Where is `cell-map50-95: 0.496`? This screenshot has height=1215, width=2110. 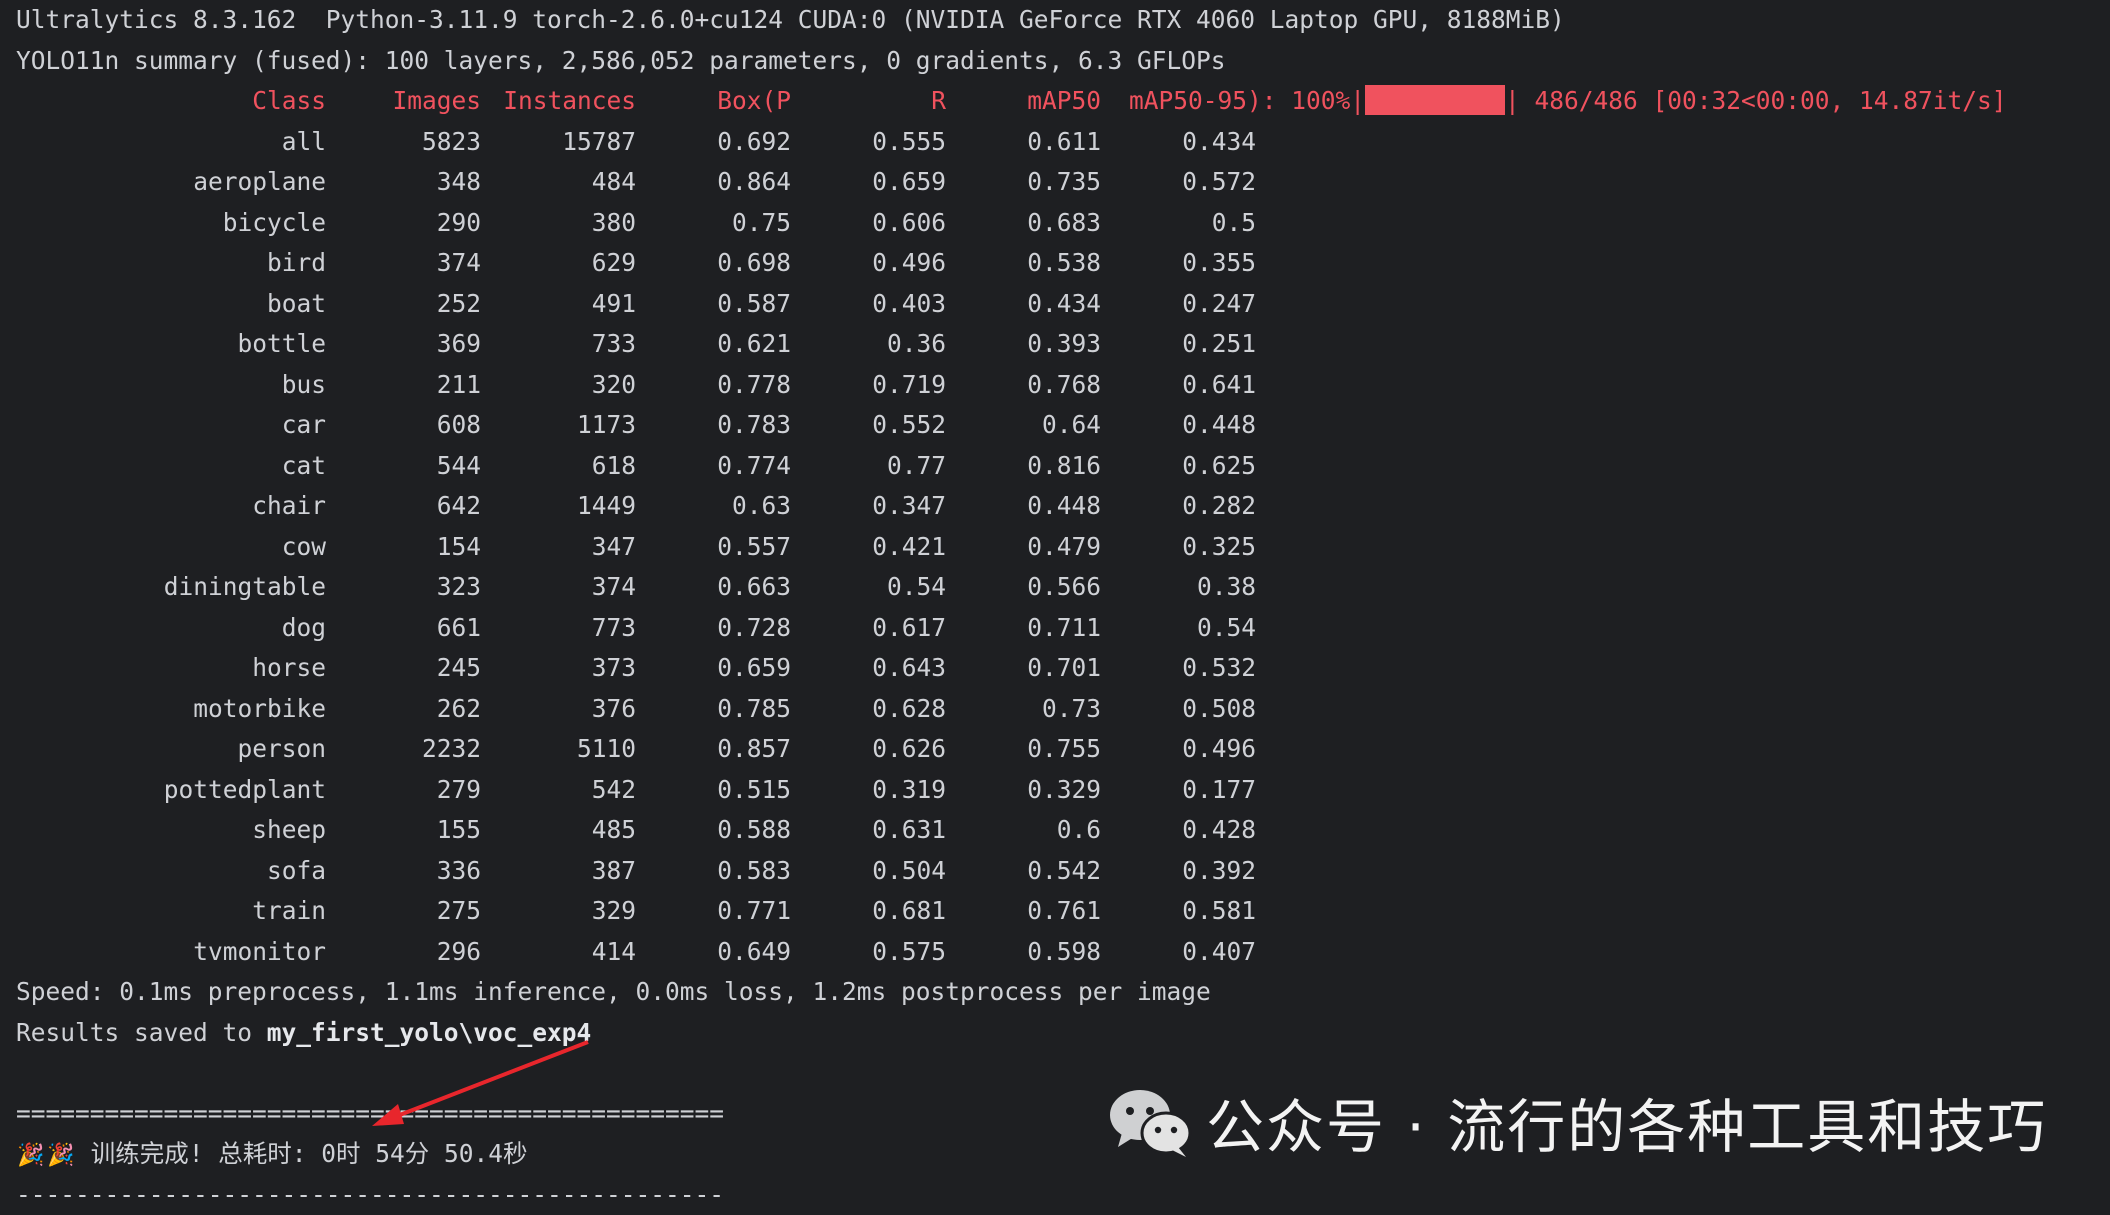 cell-map50-95: 0.496 is located at coordinates (1178, 749).